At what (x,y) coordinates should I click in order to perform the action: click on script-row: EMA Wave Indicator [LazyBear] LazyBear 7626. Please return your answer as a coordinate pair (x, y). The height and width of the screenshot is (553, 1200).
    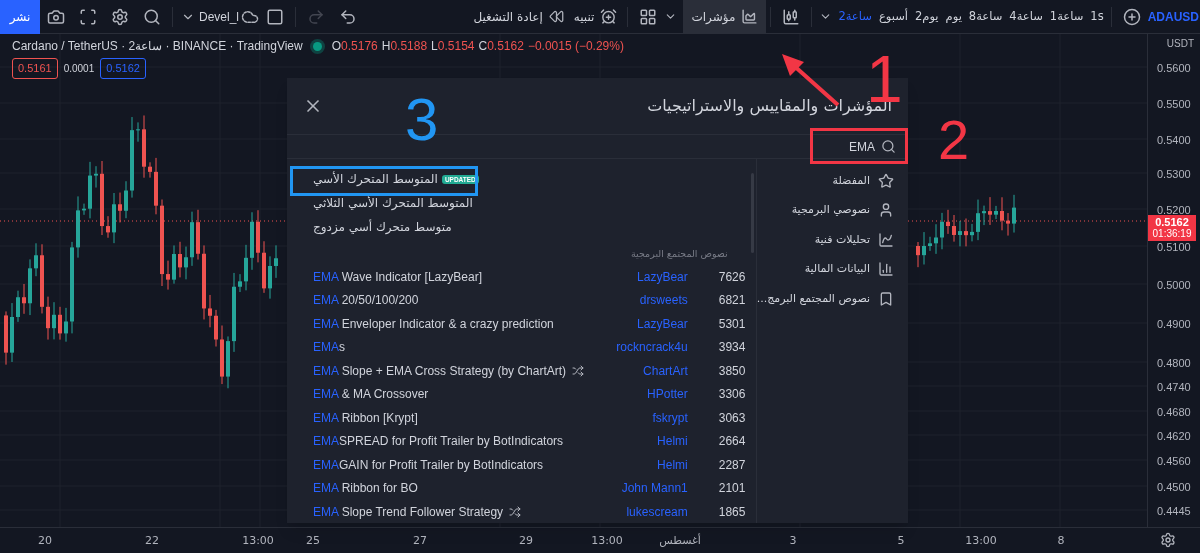
    Looking at the image, I should click on (521, 277).